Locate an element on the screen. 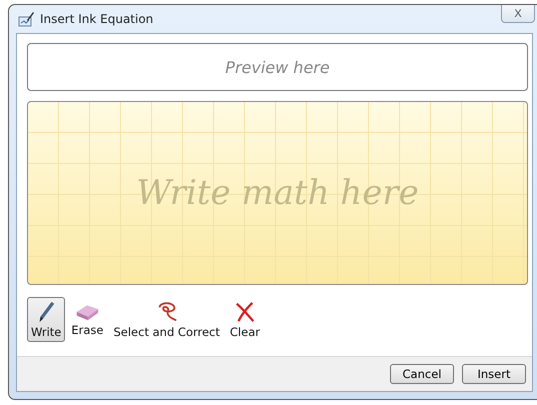  tool-button: Clear is located at coordinates (245, 319).